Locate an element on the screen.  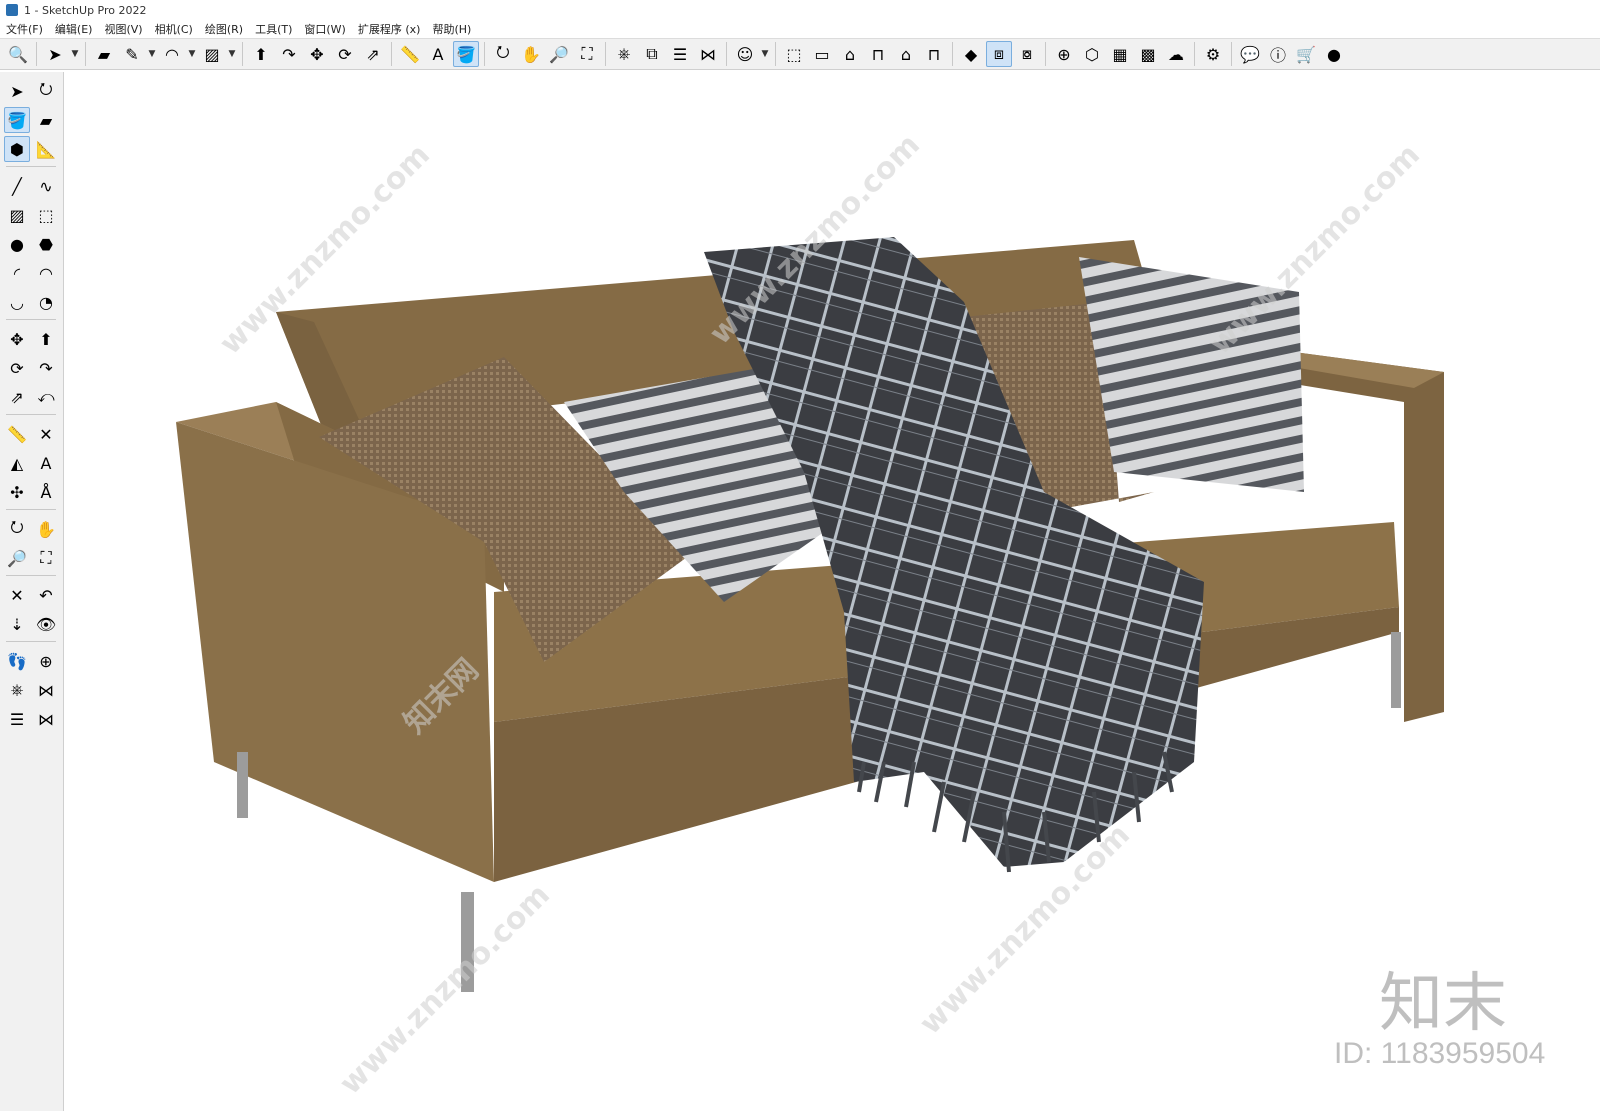
cloud-upload-icon: ☁ is located at coordinates (1176, 54).